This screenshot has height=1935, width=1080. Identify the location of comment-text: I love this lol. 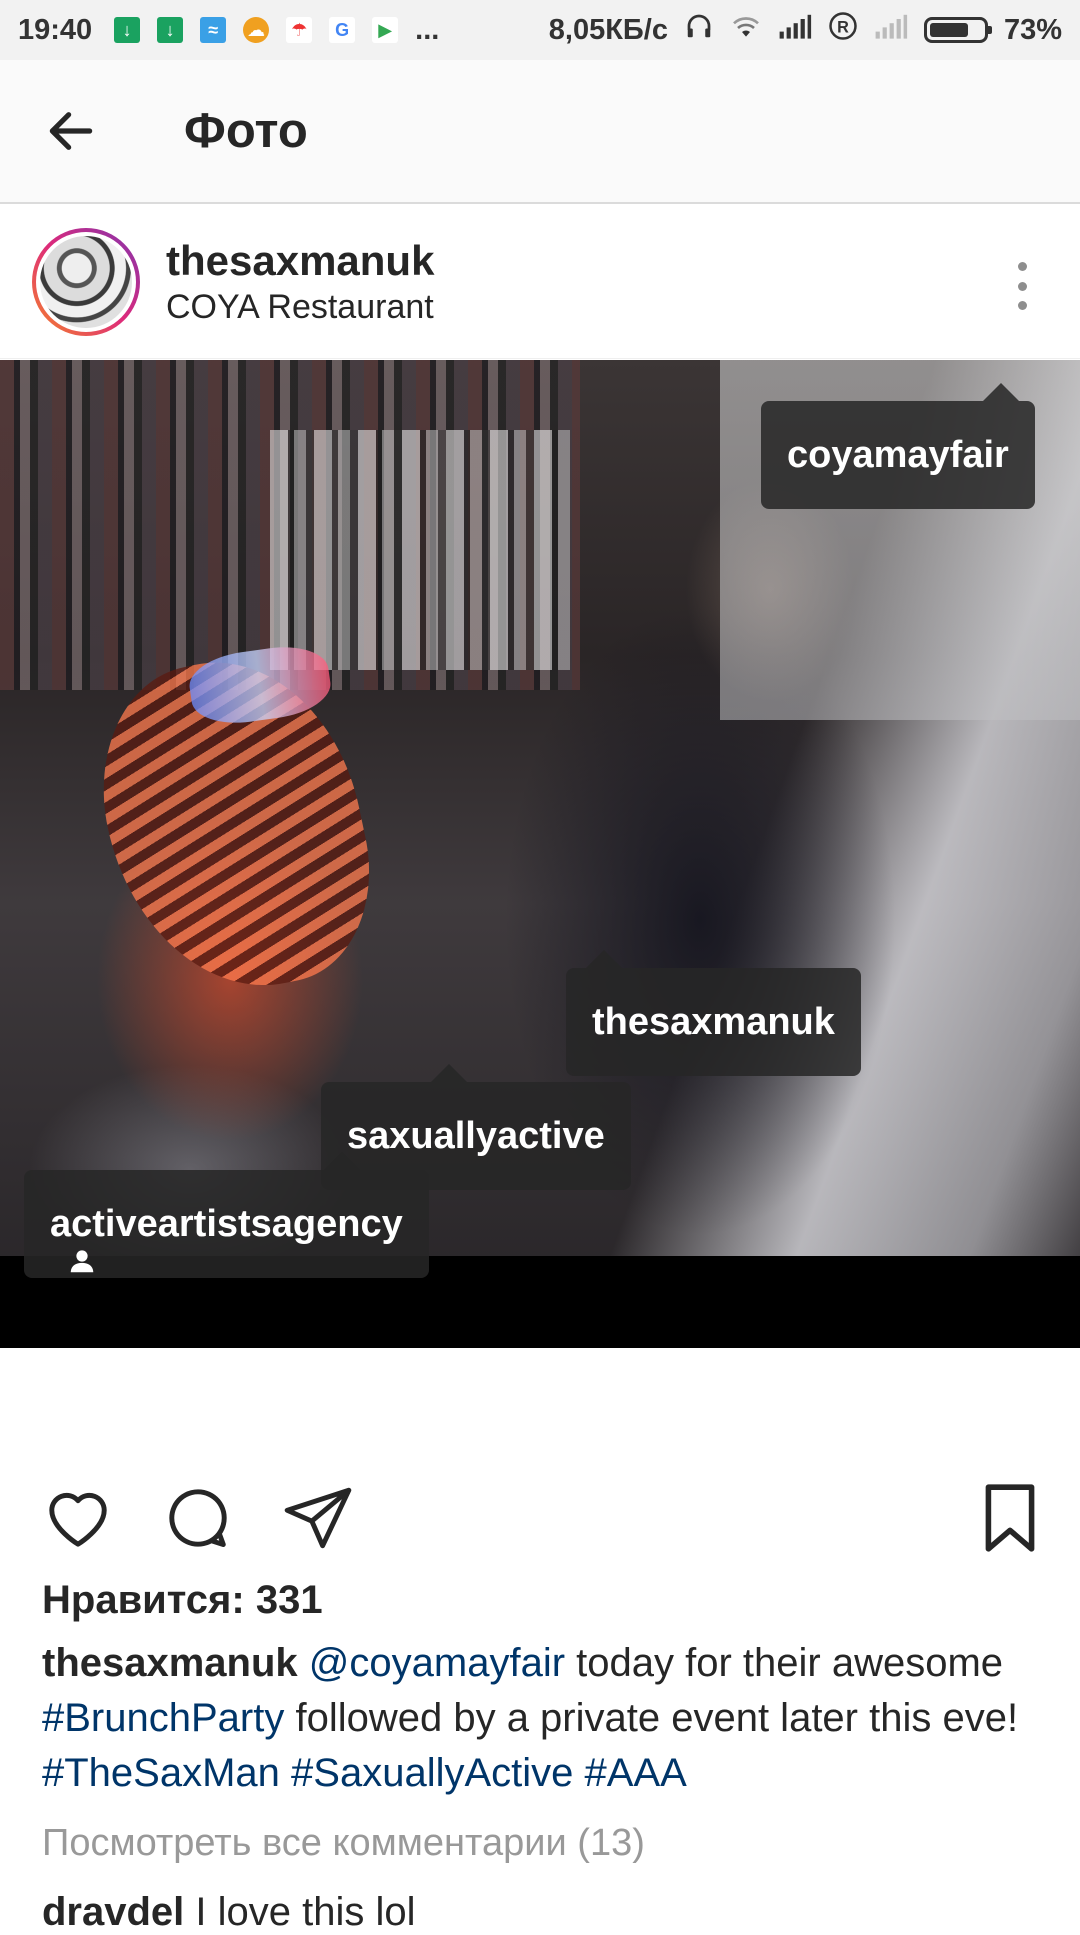
(305, 1912).